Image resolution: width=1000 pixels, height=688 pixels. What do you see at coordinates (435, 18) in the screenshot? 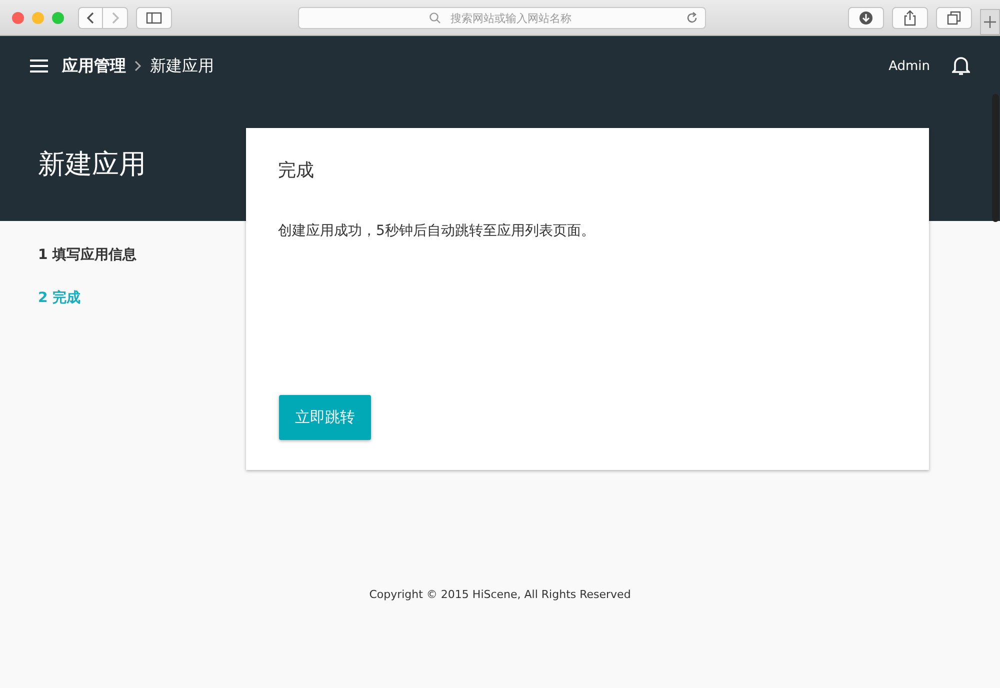
I see `search-icon` at bounding box center [435, 18].